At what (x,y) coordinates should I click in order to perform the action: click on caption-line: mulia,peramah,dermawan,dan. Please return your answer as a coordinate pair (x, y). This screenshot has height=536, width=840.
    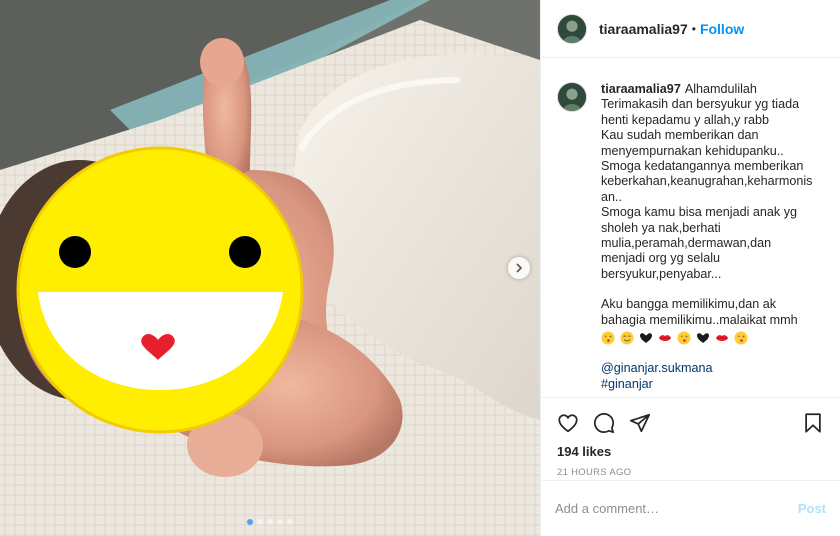
    Looking at the image, I should click on (686, 243).